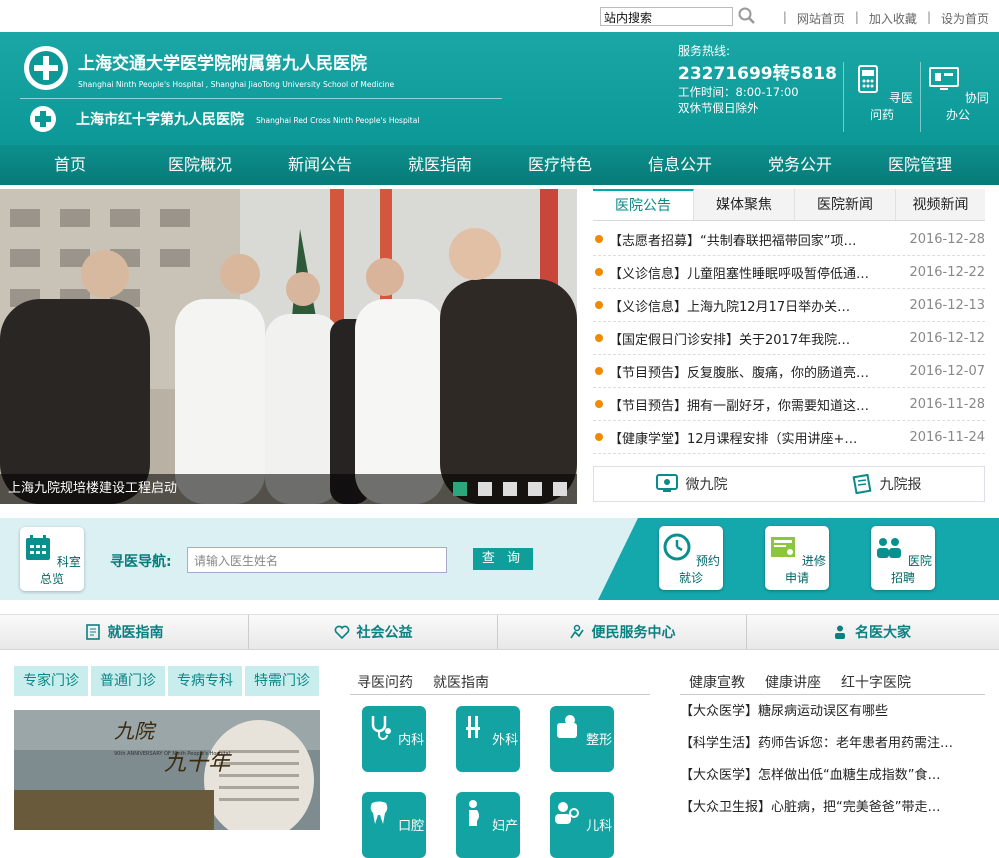  I want to click on top-bar: 站内搜索 | 网站首页 | 加入收藏 | 设为首页, so click(499, 16).